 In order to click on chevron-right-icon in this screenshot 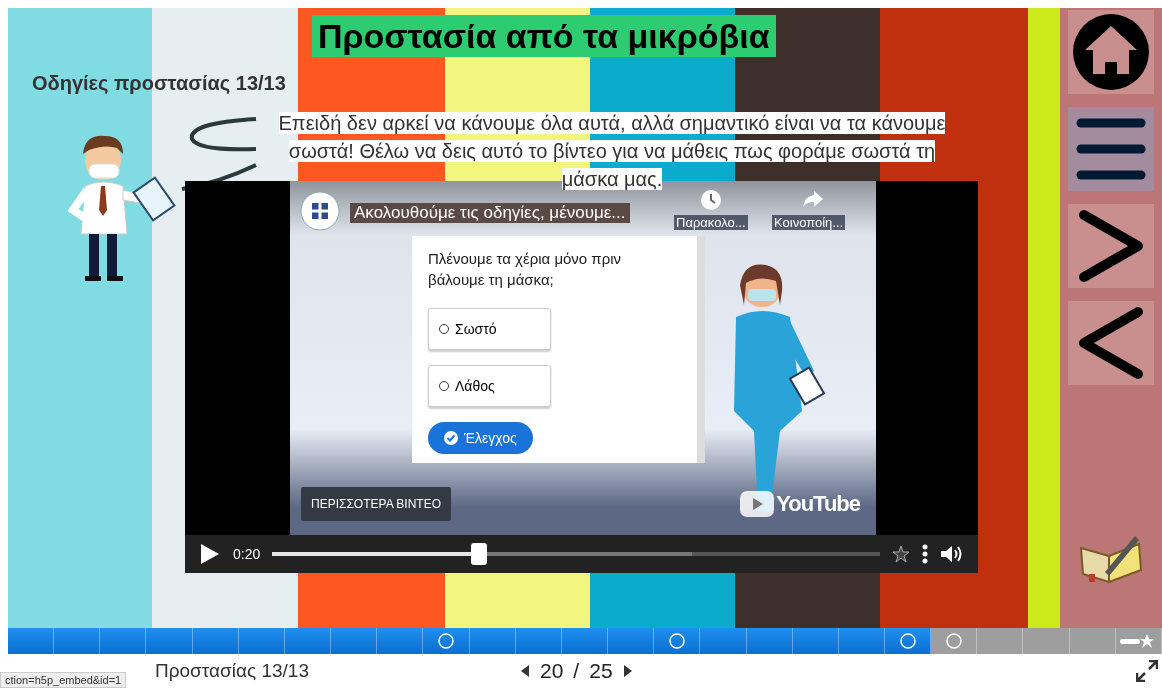, I will do `click(1111, 246)`.